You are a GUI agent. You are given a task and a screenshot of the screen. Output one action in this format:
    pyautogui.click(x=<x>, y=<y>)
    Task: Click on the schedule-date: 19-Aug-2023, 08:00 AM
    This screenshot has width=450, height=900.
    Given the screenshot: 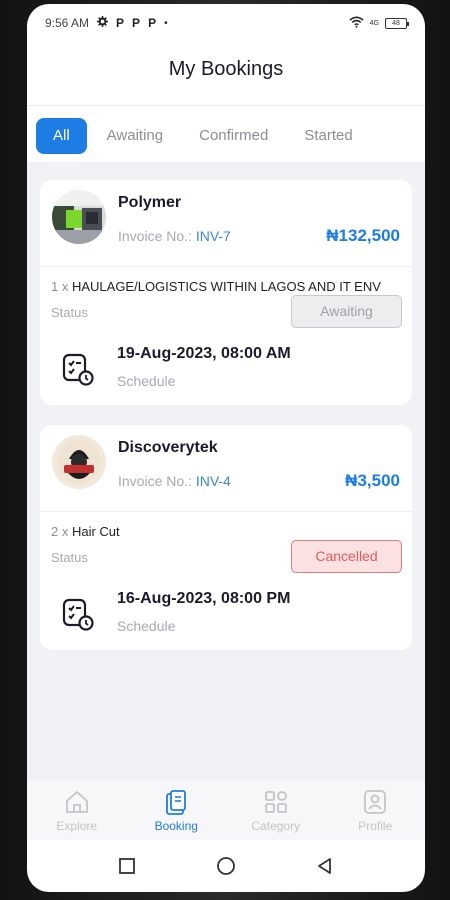 What is the action you would take?
    pyautogui.click(x=204, y=353)
    